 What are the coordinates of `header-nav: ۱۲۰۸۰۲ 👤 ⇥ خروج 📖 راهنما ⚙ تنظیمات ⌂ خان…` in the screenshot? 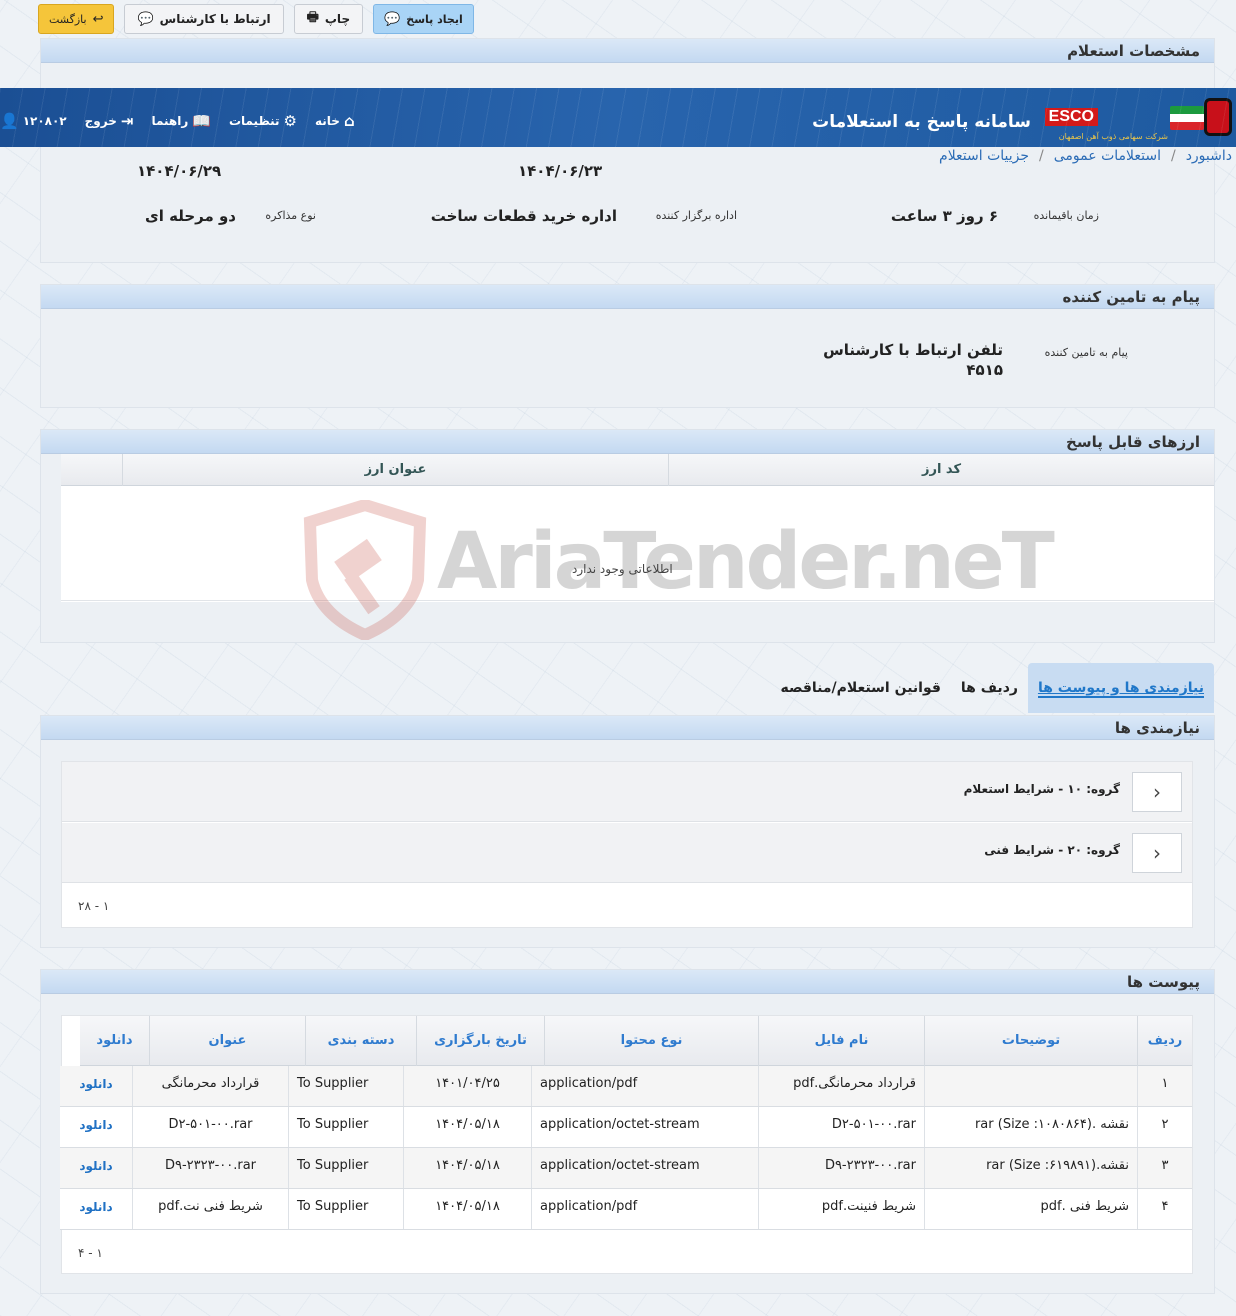 It's located at (177, 121).